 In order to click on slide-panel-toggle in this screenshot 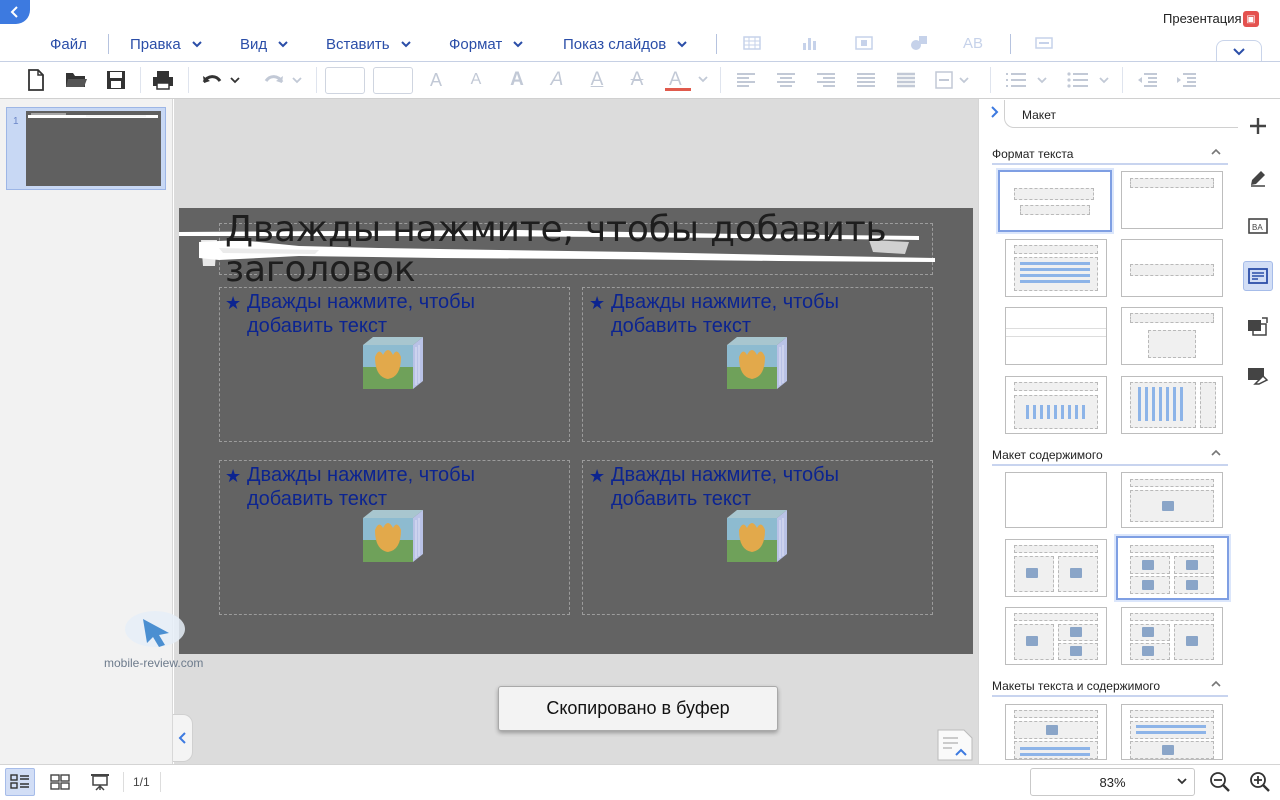, I will do `click(183, 738)`.